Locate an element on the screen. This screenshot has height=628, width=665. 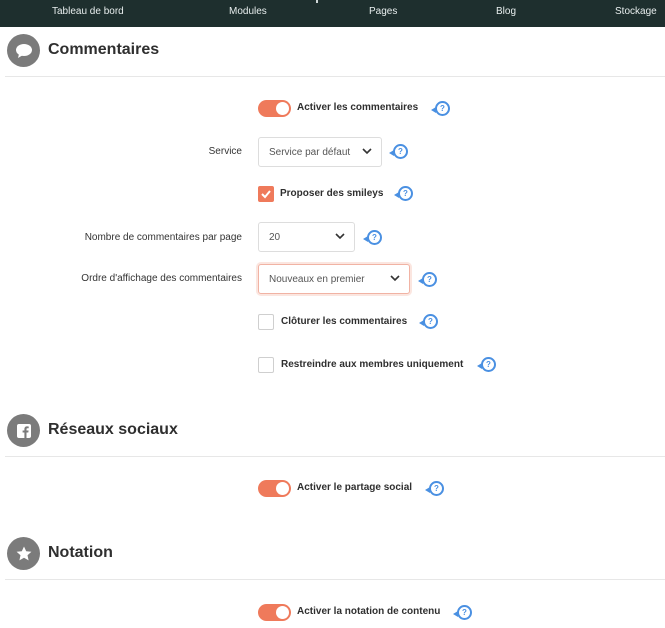
order-select: Nouveaux en premier is located at coordinates (334, 279).